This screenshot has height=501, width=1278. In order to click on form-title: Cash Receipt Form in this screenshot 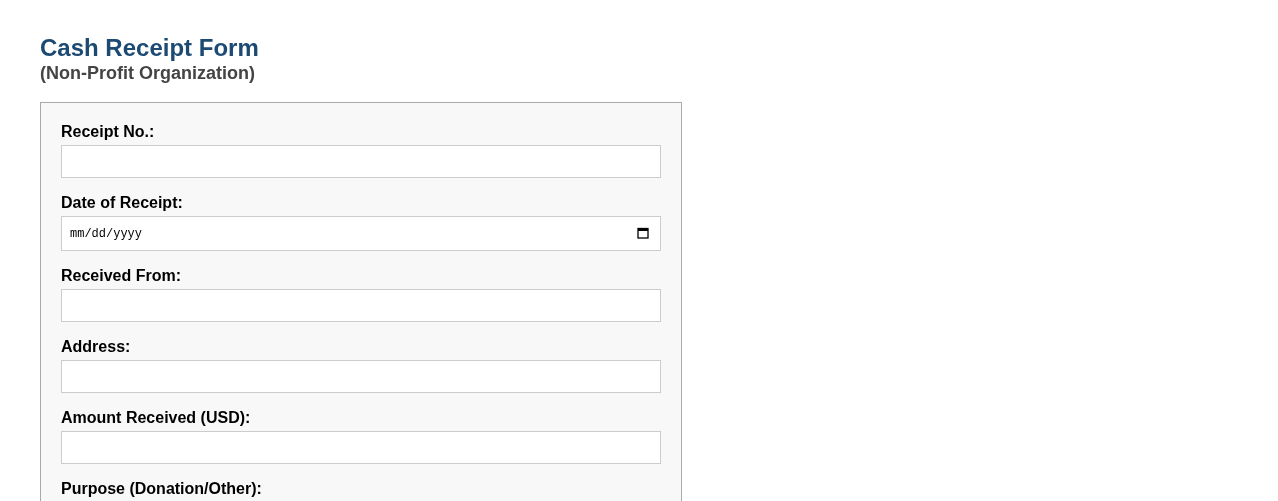, I will do `click(150, 48)`.